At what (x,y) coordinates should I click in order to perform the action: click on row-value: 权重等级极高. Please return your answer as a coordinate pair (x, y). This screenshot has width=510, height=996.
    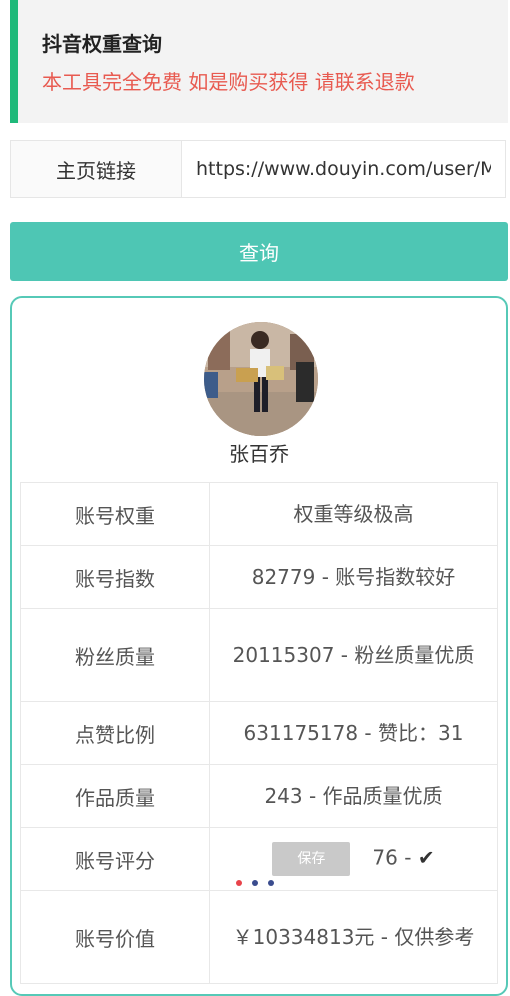
    Looking at the image, I should click on (353, 514).